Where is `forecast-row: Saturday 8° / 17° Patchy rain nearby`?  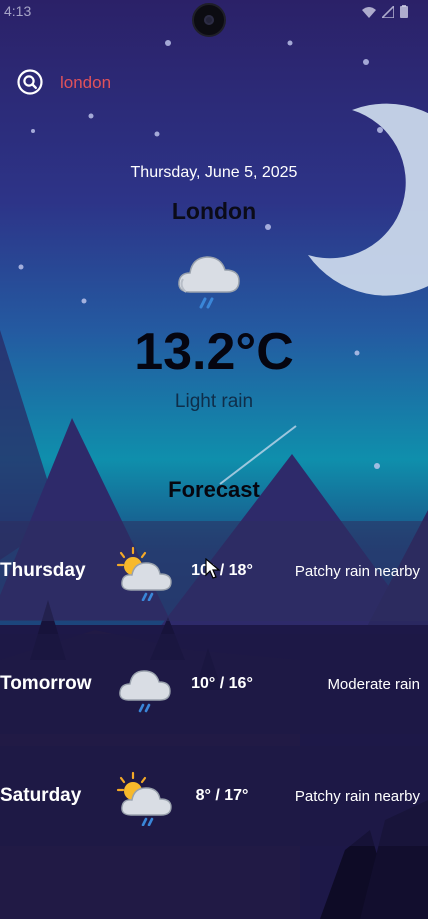
forecast-row: Saturday 8° / 17° Patchy rain nearby is located at coordinates (214, 796).